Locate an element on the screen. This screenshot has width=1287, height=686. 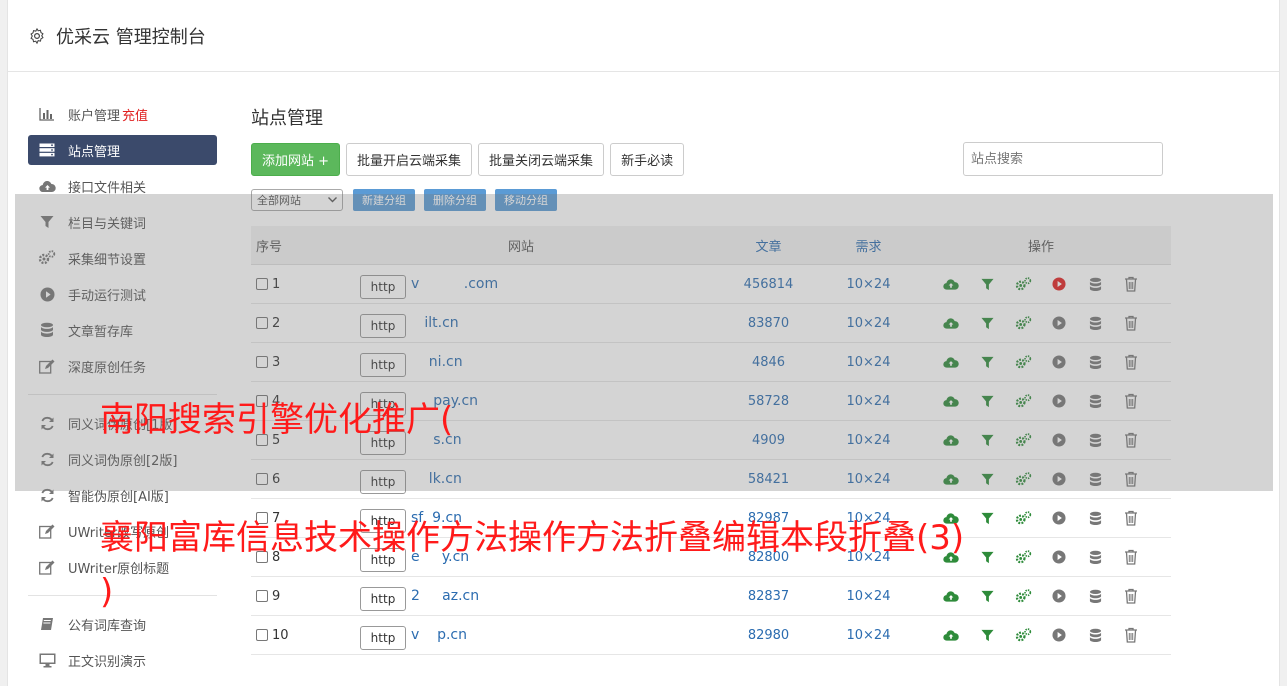
row-number-cell: 9 is located at coordinates (291, 596).